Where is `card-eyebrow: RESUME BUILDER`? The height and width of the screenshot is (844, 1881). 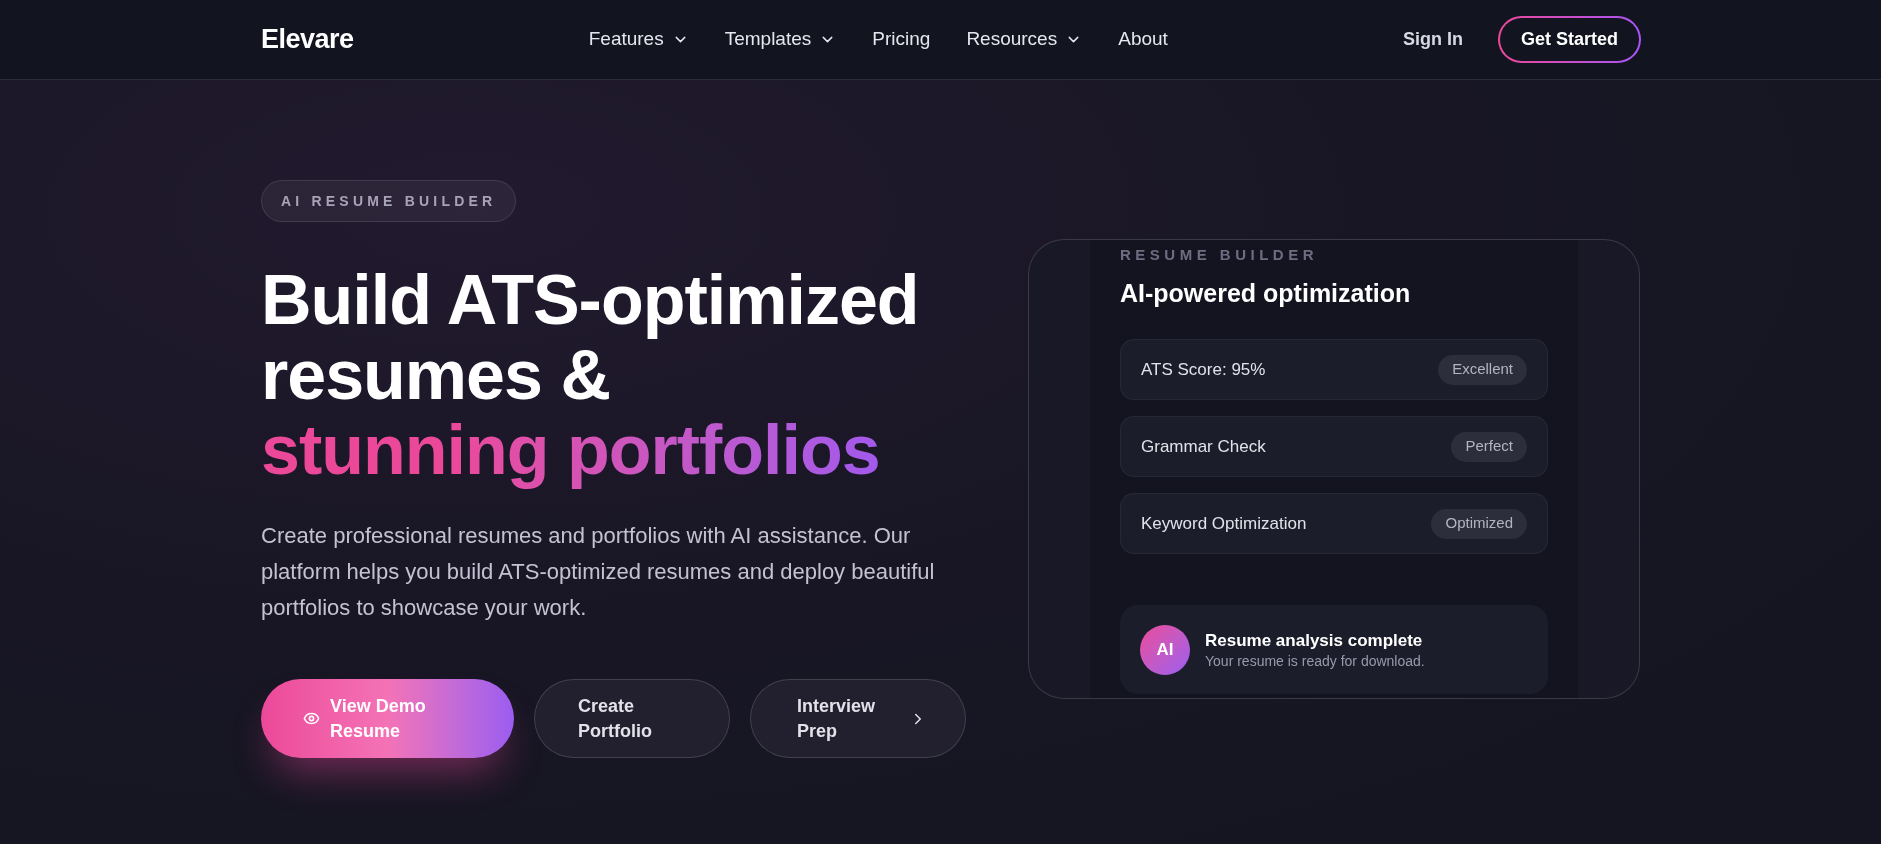
card-eyebrow: RESUME BUILDER is located at coordinates (1219, 254).